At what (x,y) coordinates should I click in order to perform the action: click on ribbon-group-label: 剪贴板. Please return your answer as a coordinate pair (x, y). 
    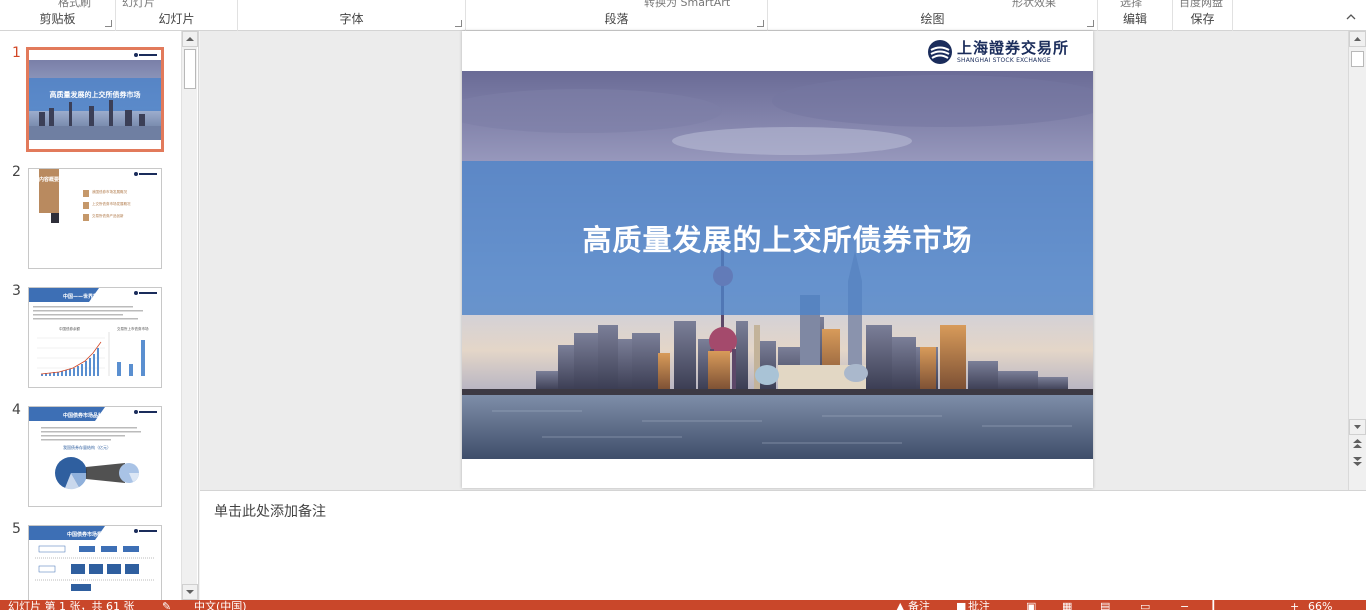
    Looking at the image, I should click on (57, 19).